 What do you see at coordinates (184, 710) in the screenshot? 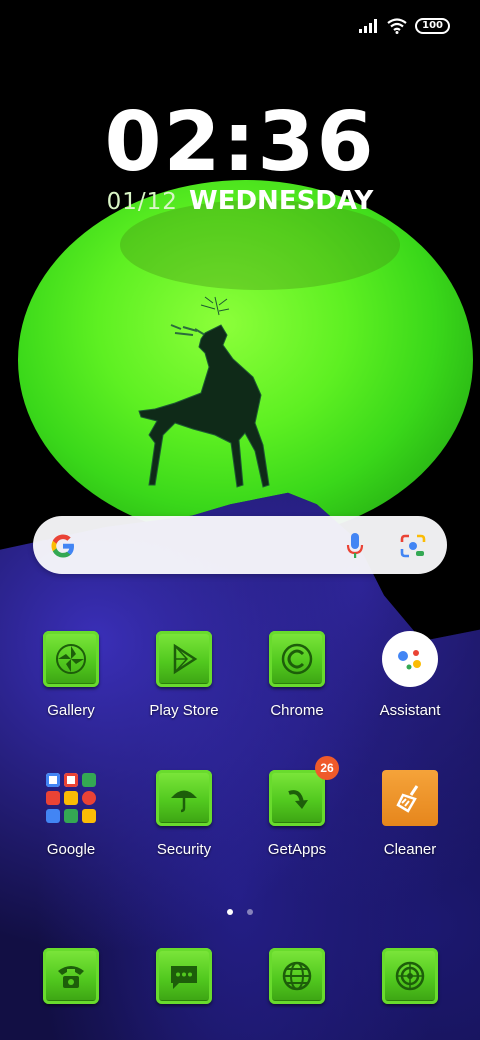
I see `app-label: Play Store` at bounding box center [184, 710].